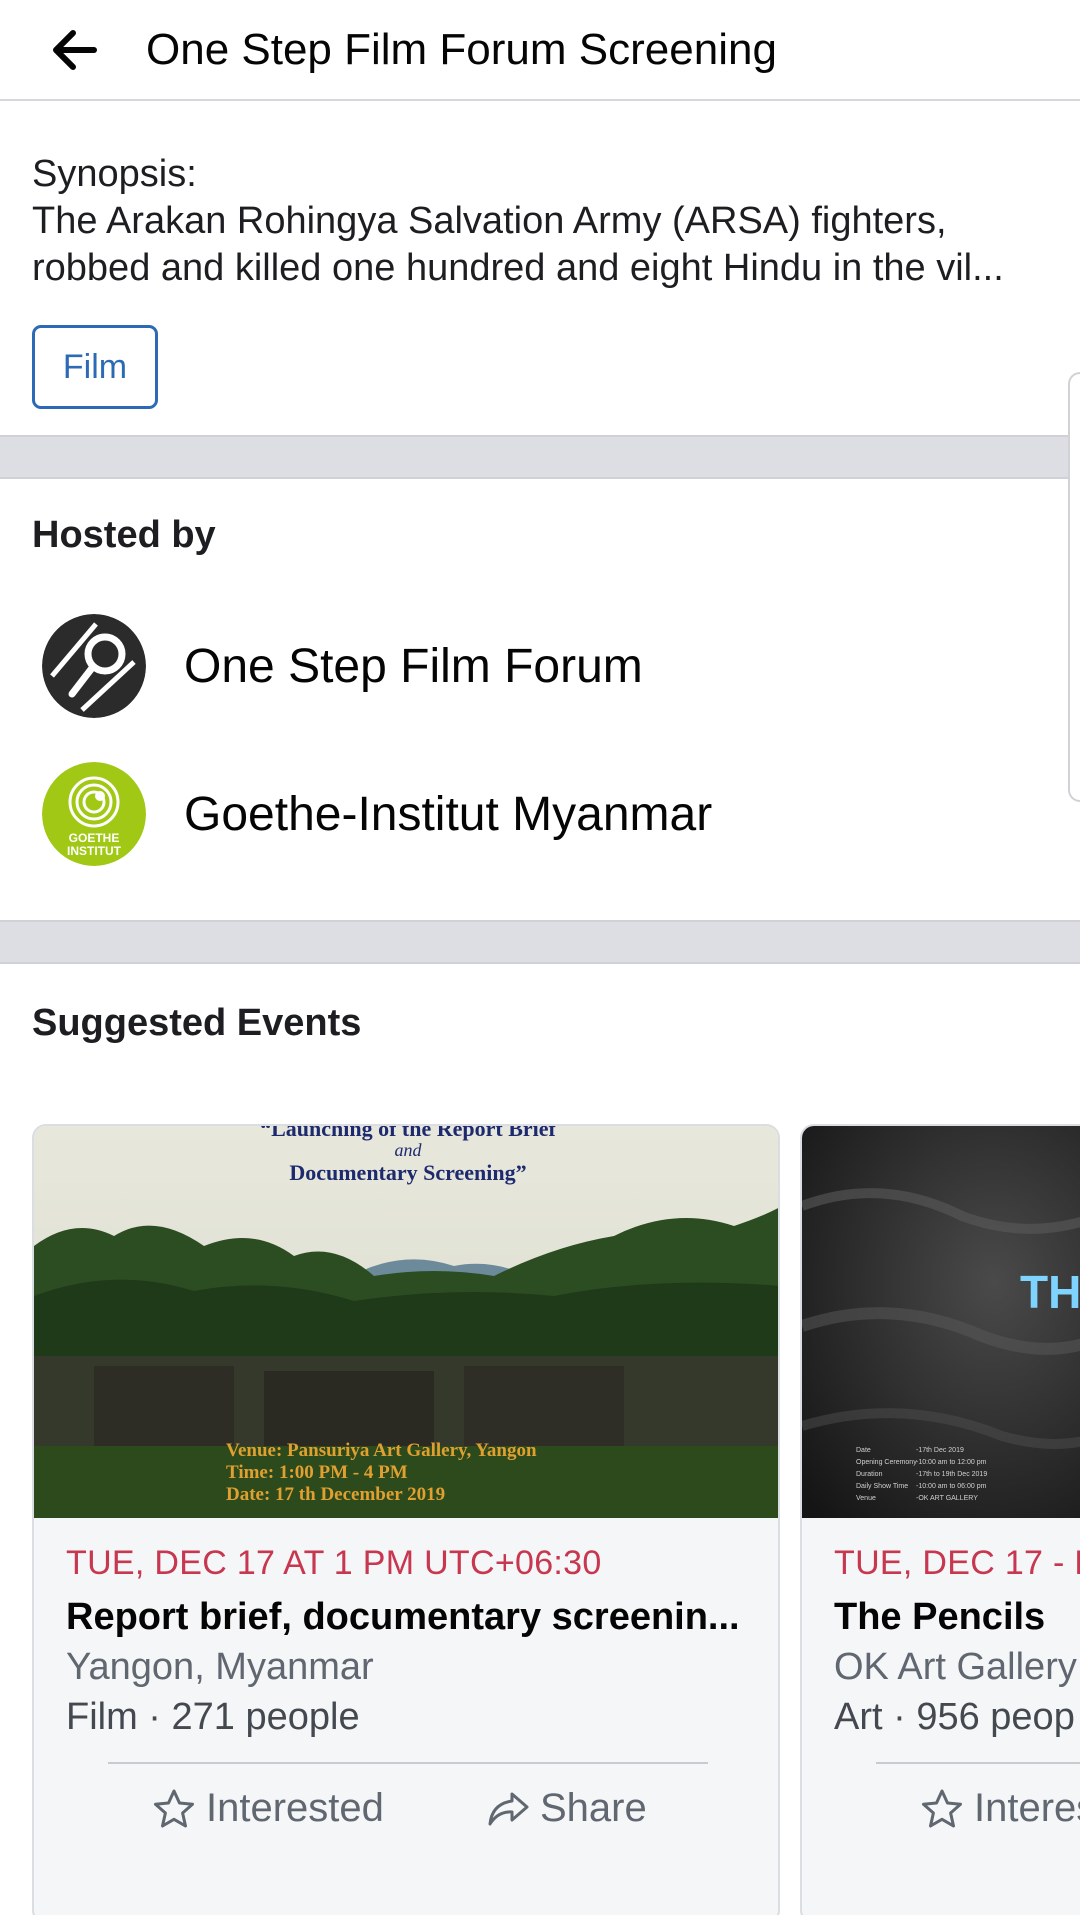 The image size is (1080, 1915). I want to click on cover-text: “Launching of the Report Brief, so click(408, 1133).